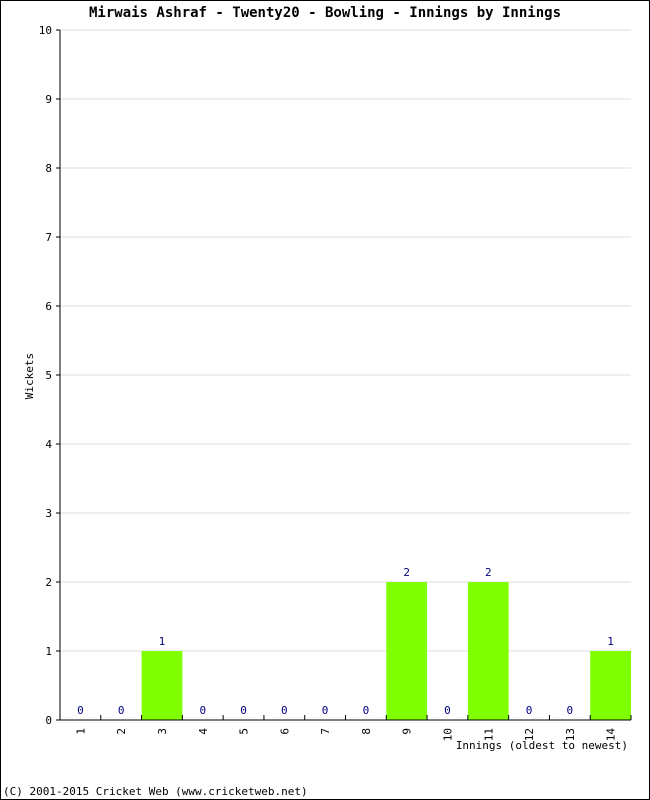  What do you see at coordinates (48, 237) in the screenshot?
I see `y-tick-label: 7` at bounding box center [48, 237].